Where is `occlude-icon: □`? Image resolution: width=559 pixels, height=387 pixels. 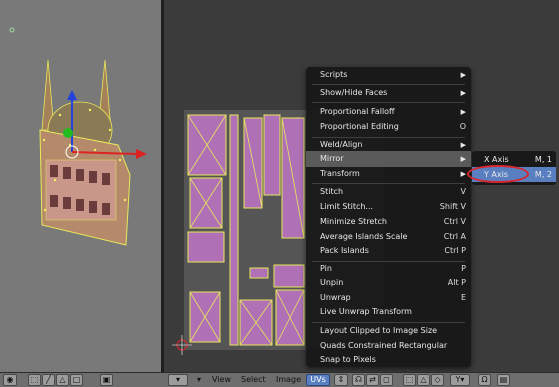 occlude-icon: □ is located at coordinates (76, 380).